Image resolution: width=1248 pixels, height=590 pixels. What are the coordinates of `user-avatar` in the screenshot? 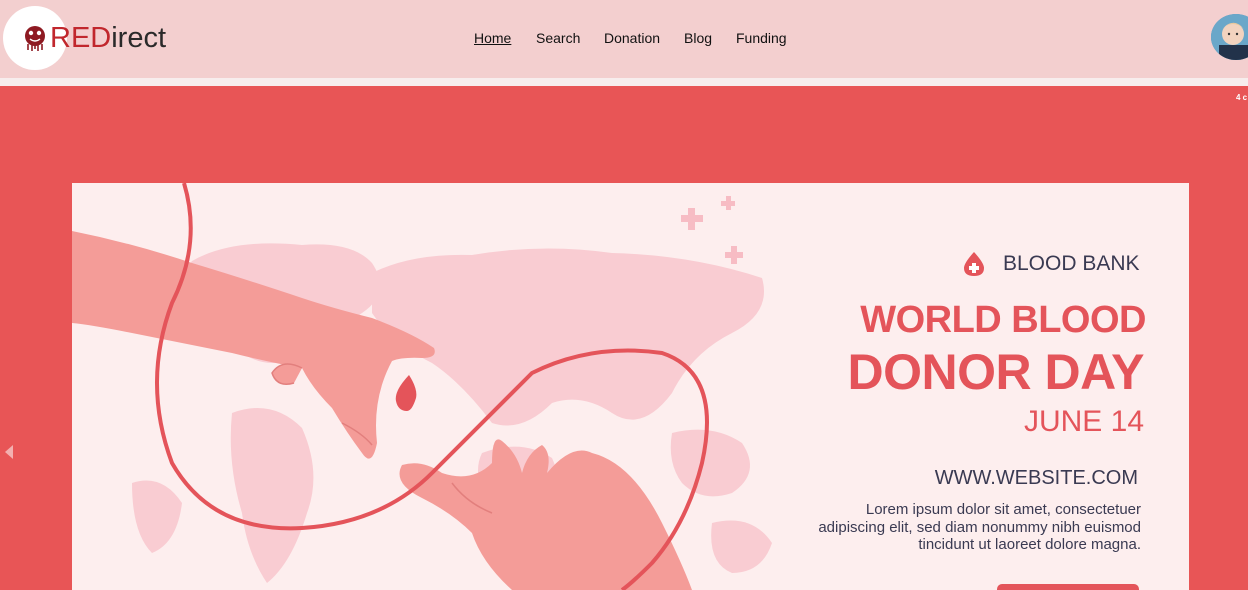 It's located at (1229, 37).